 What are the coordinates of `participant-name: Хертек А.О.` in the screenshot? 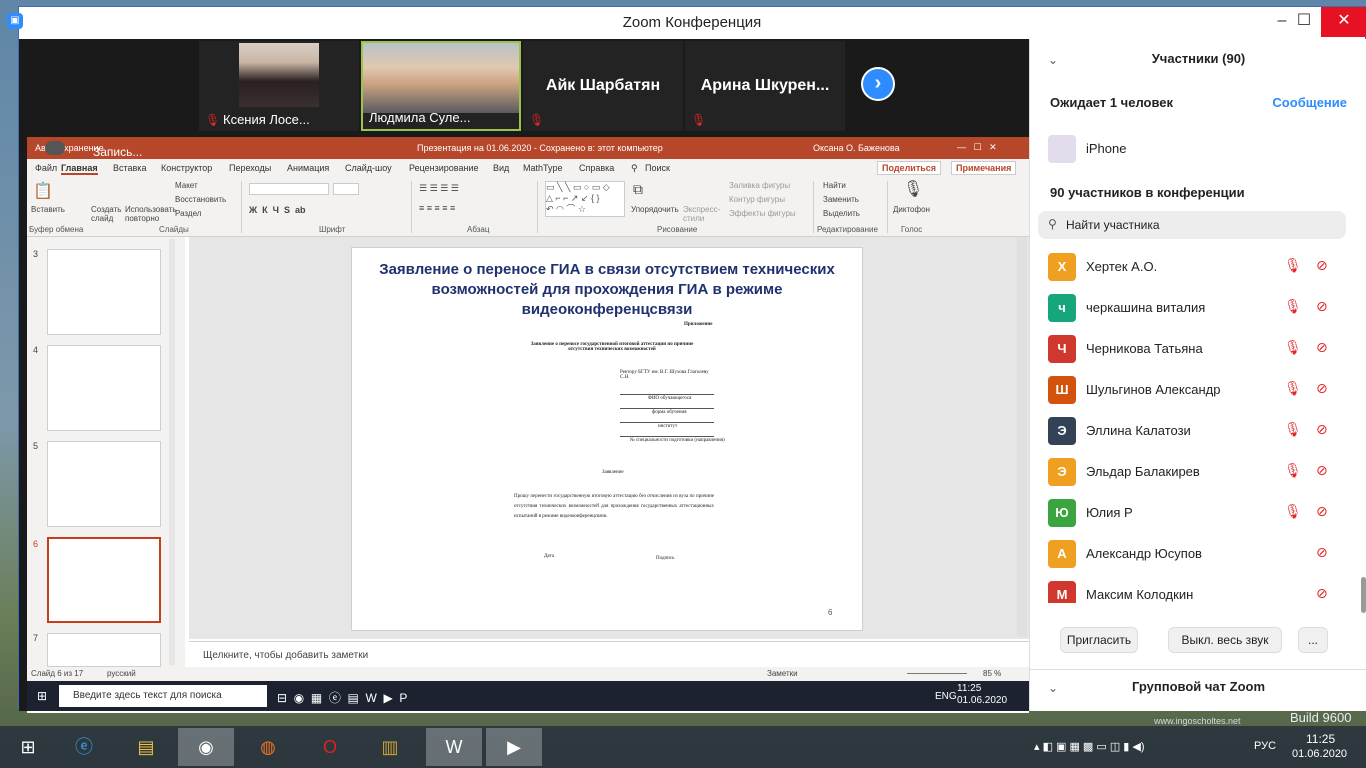 It's located at (1122, 266).